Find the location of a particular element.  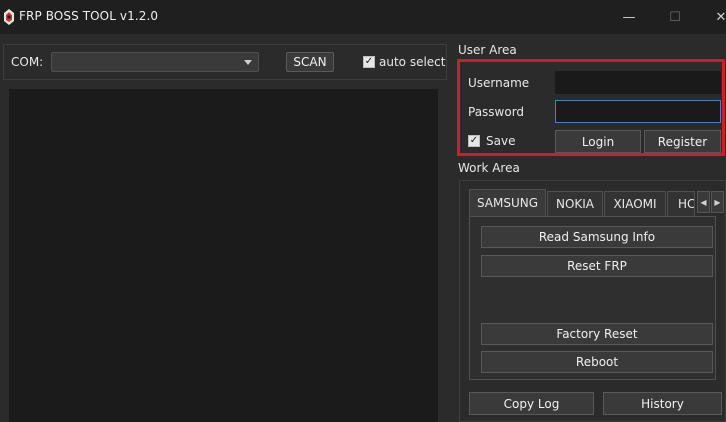

username-label: Username is located at coordinates (499, 83).